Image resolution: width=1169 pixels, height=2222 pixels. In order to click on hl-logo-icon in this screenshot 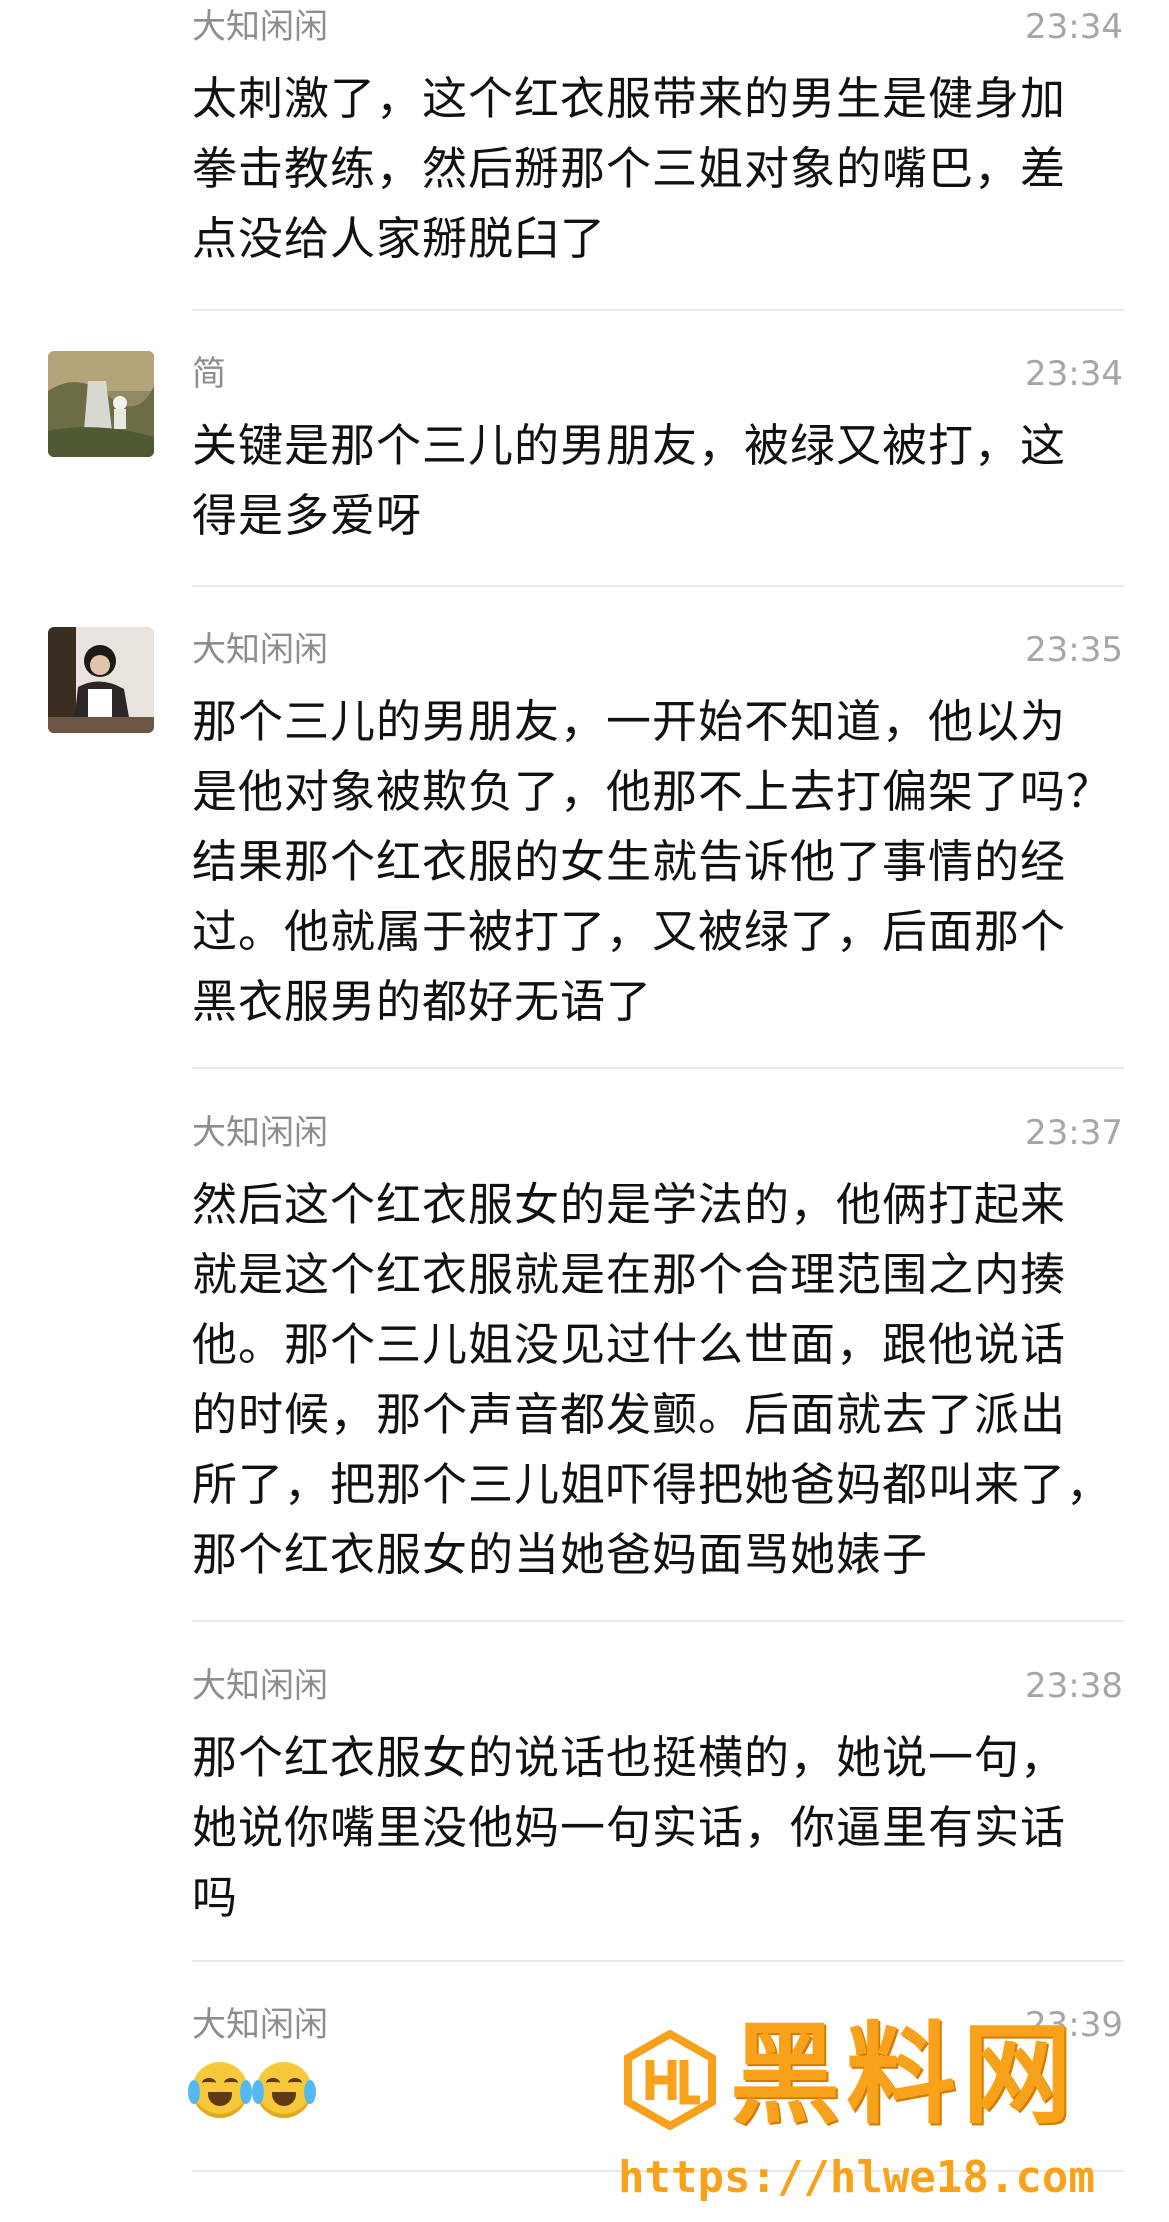, I will do `click(670, 2080)`.